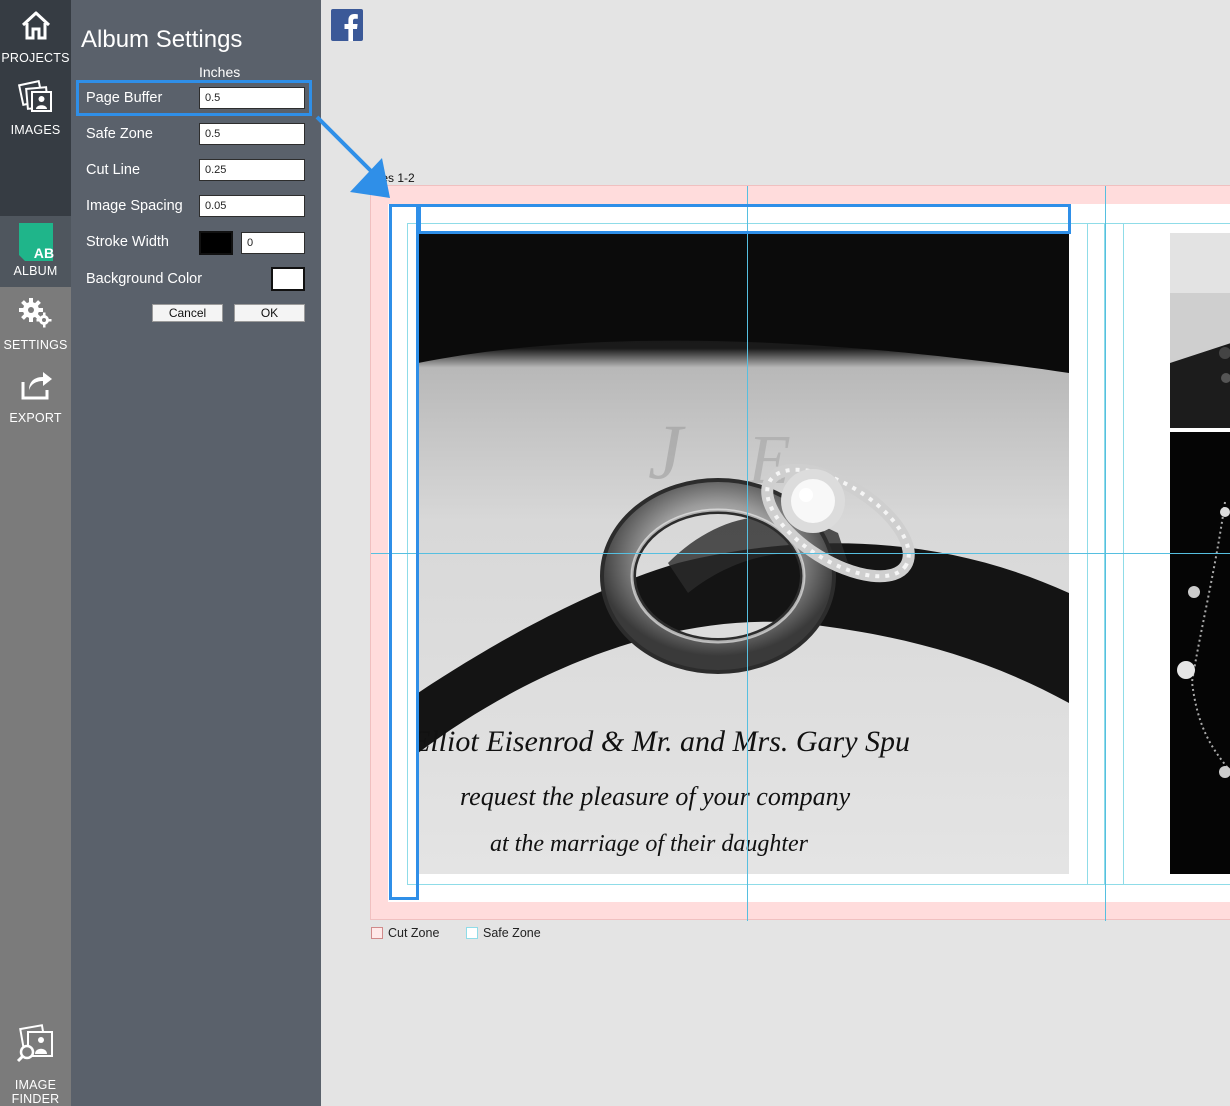 This screenshot has width=1230, height=1106. I want to click on right-top-photo-graphic, so click(1200, 330).